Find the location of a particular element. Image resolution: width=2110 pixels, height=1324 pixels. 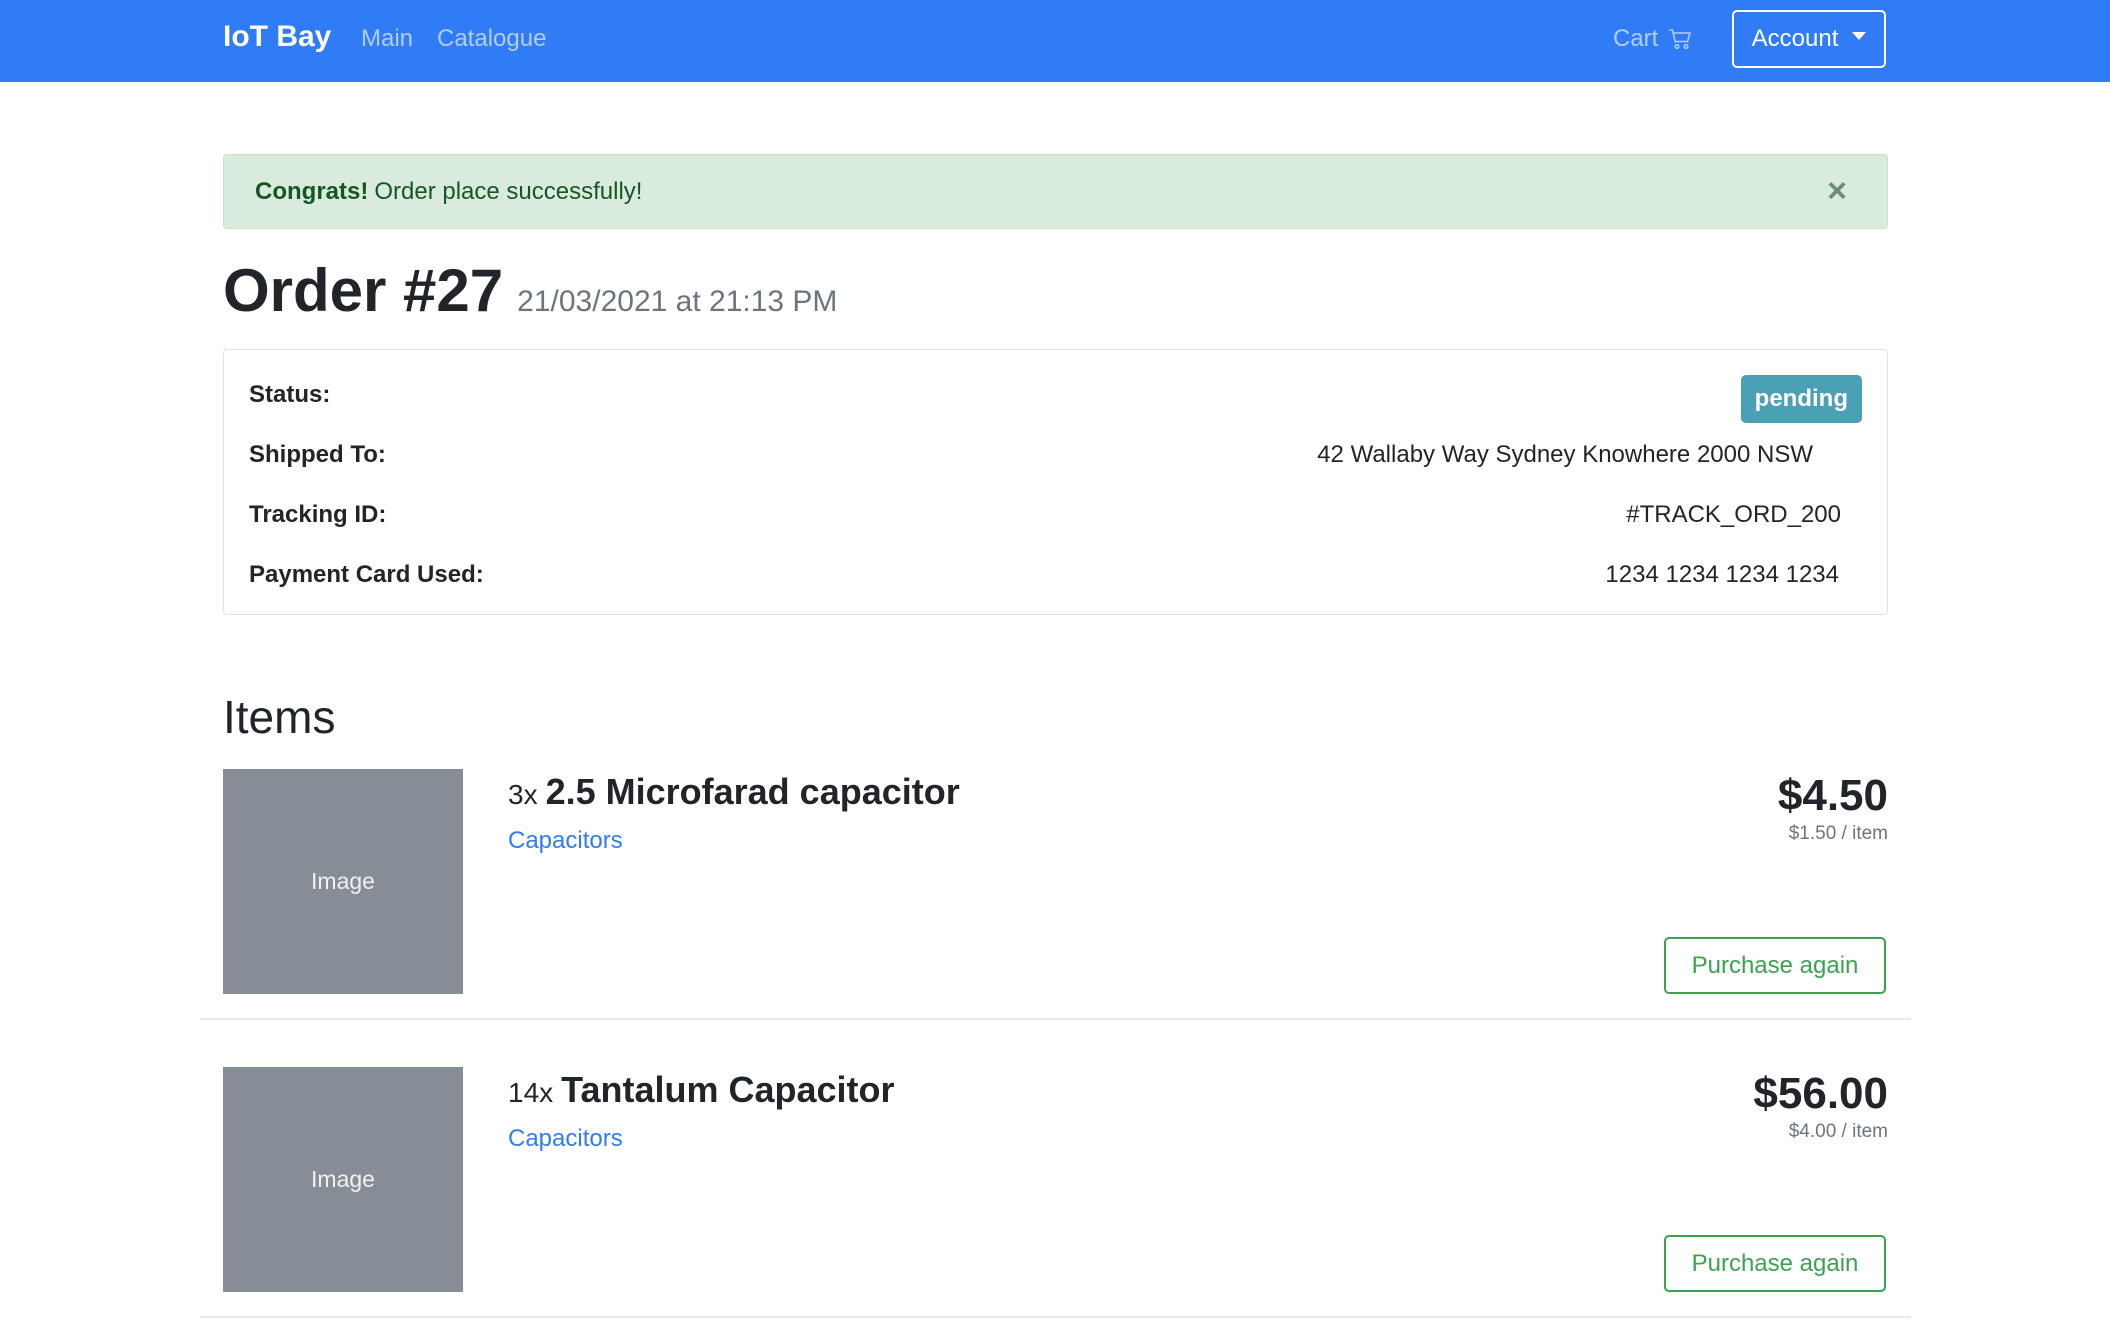

item-unit-price: $4.00 / item is located at coordinates (1838, 1131).